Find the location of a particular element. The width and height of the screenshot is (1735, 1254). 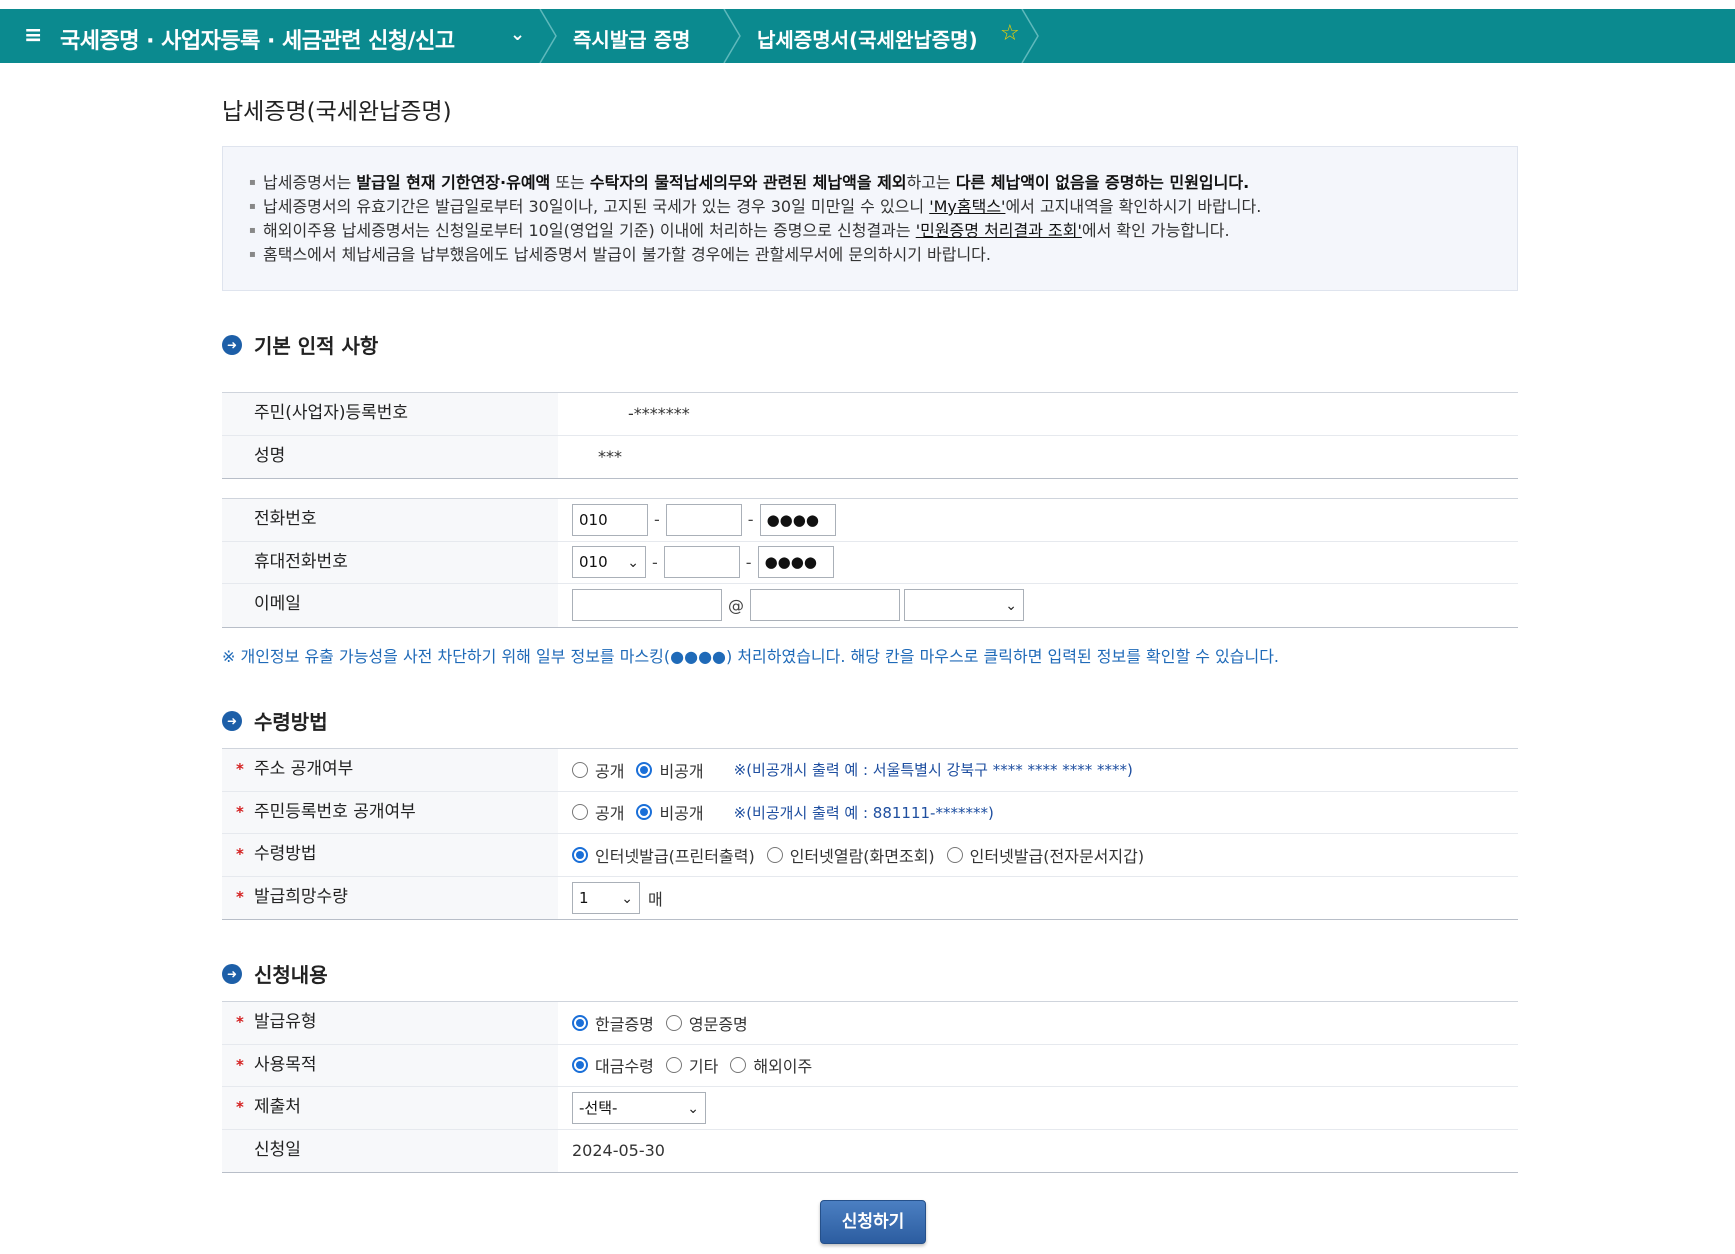

my-hometax-link: 'My홈택스' is located at coordinates (967, 206).